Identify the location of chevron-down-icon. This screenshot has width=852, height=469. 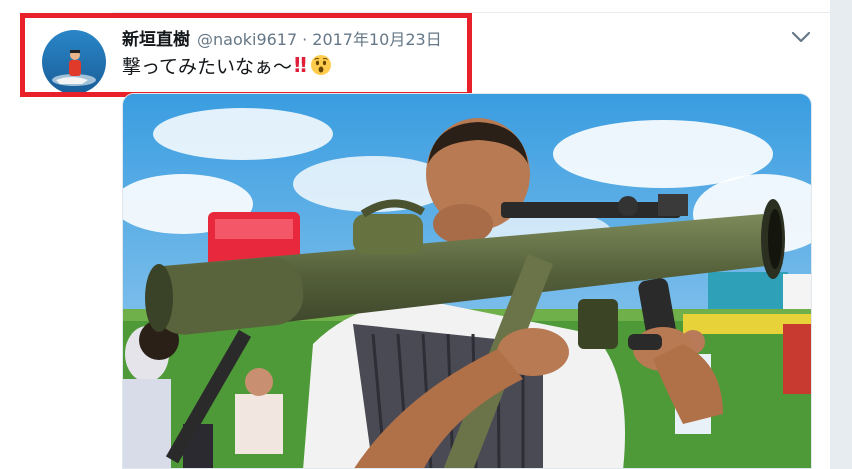
(801, 37).